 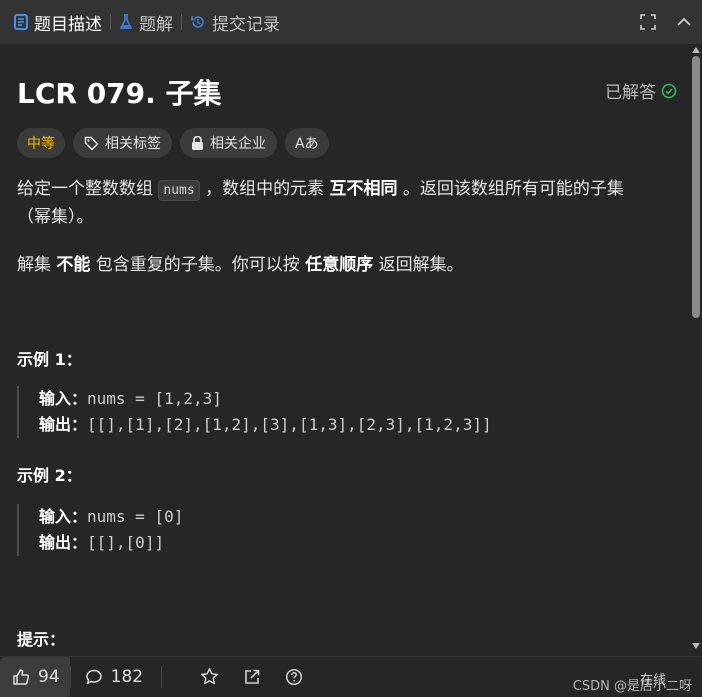 I want to click on related-tags-button: 相关标签, so click(x=122, y=143).